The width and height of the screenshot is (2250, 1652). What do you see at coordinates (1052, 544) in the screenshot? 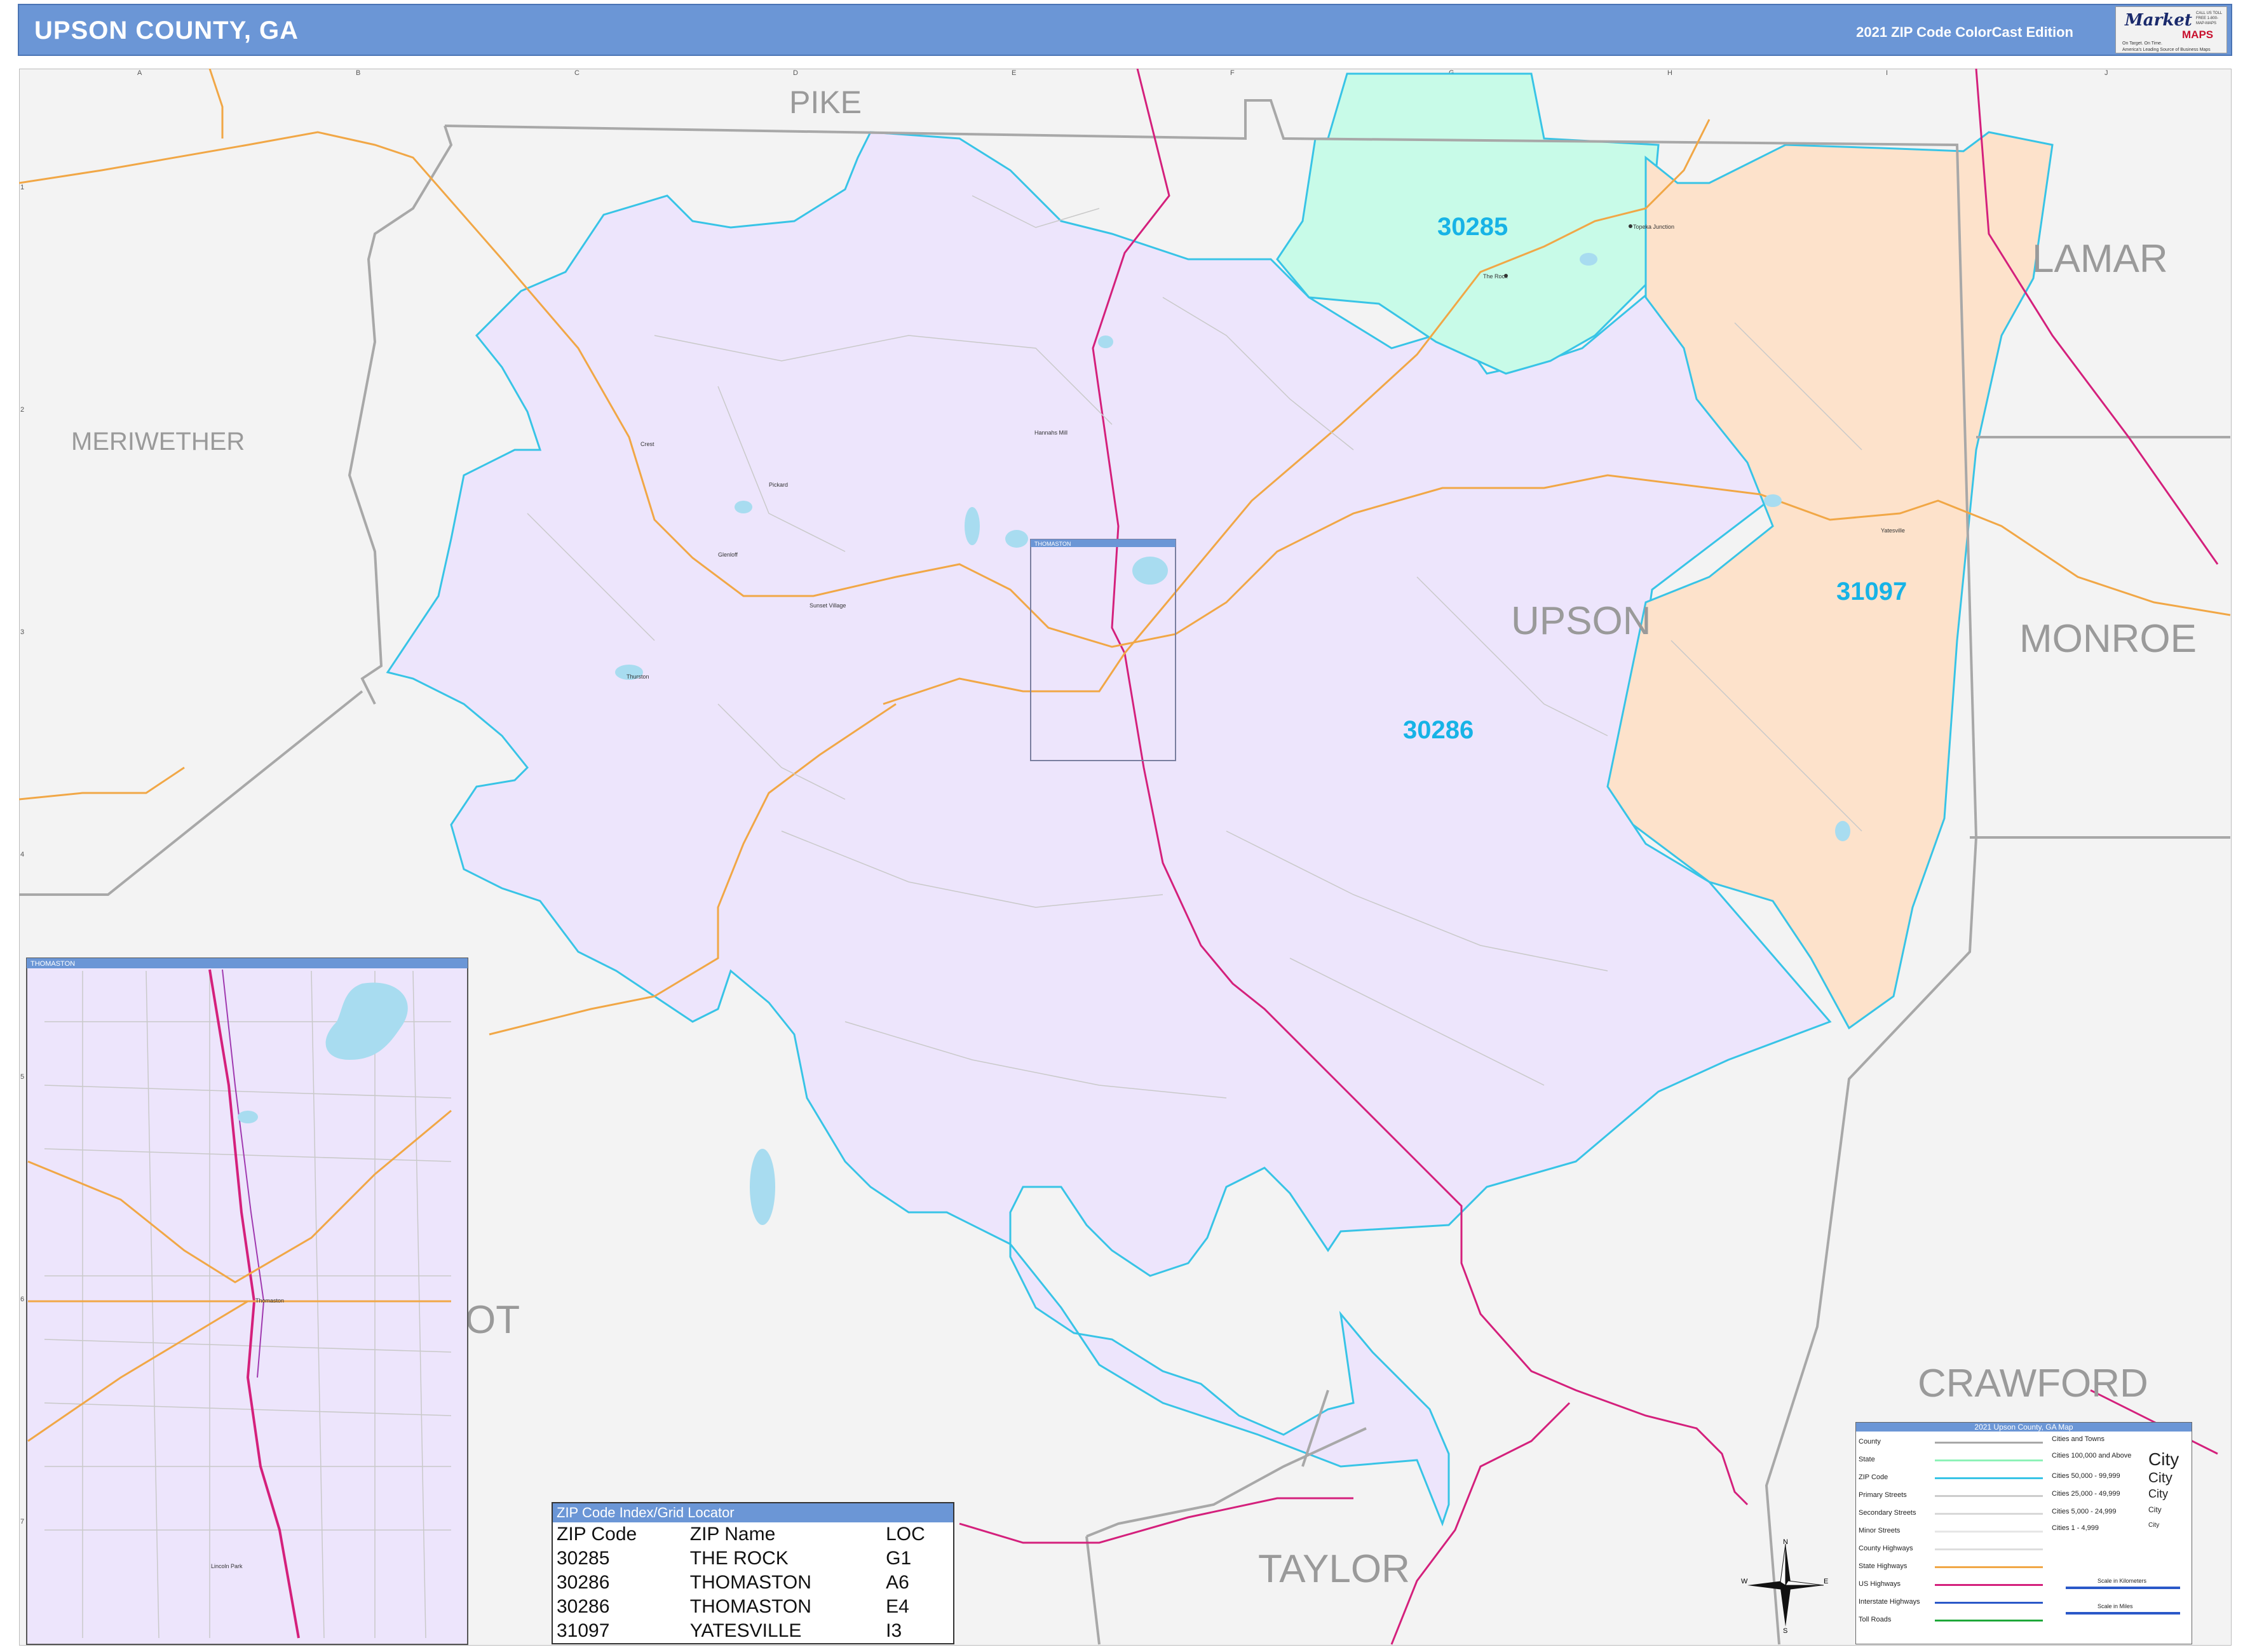
I see `locator-title: THOMASTON` at bounding box center [1052, 544].